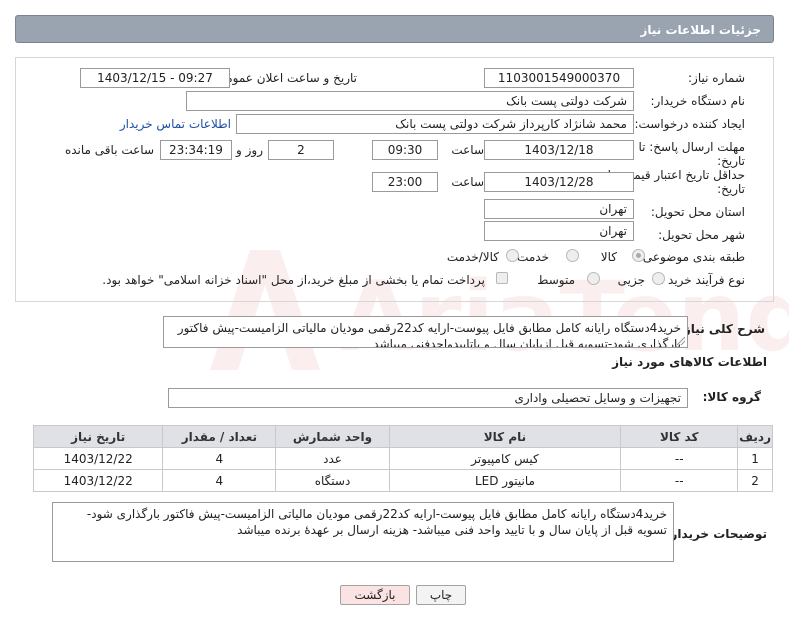 The image size is (789, 620). I want to click on category-option-service: خدمت, so click(533, 257).